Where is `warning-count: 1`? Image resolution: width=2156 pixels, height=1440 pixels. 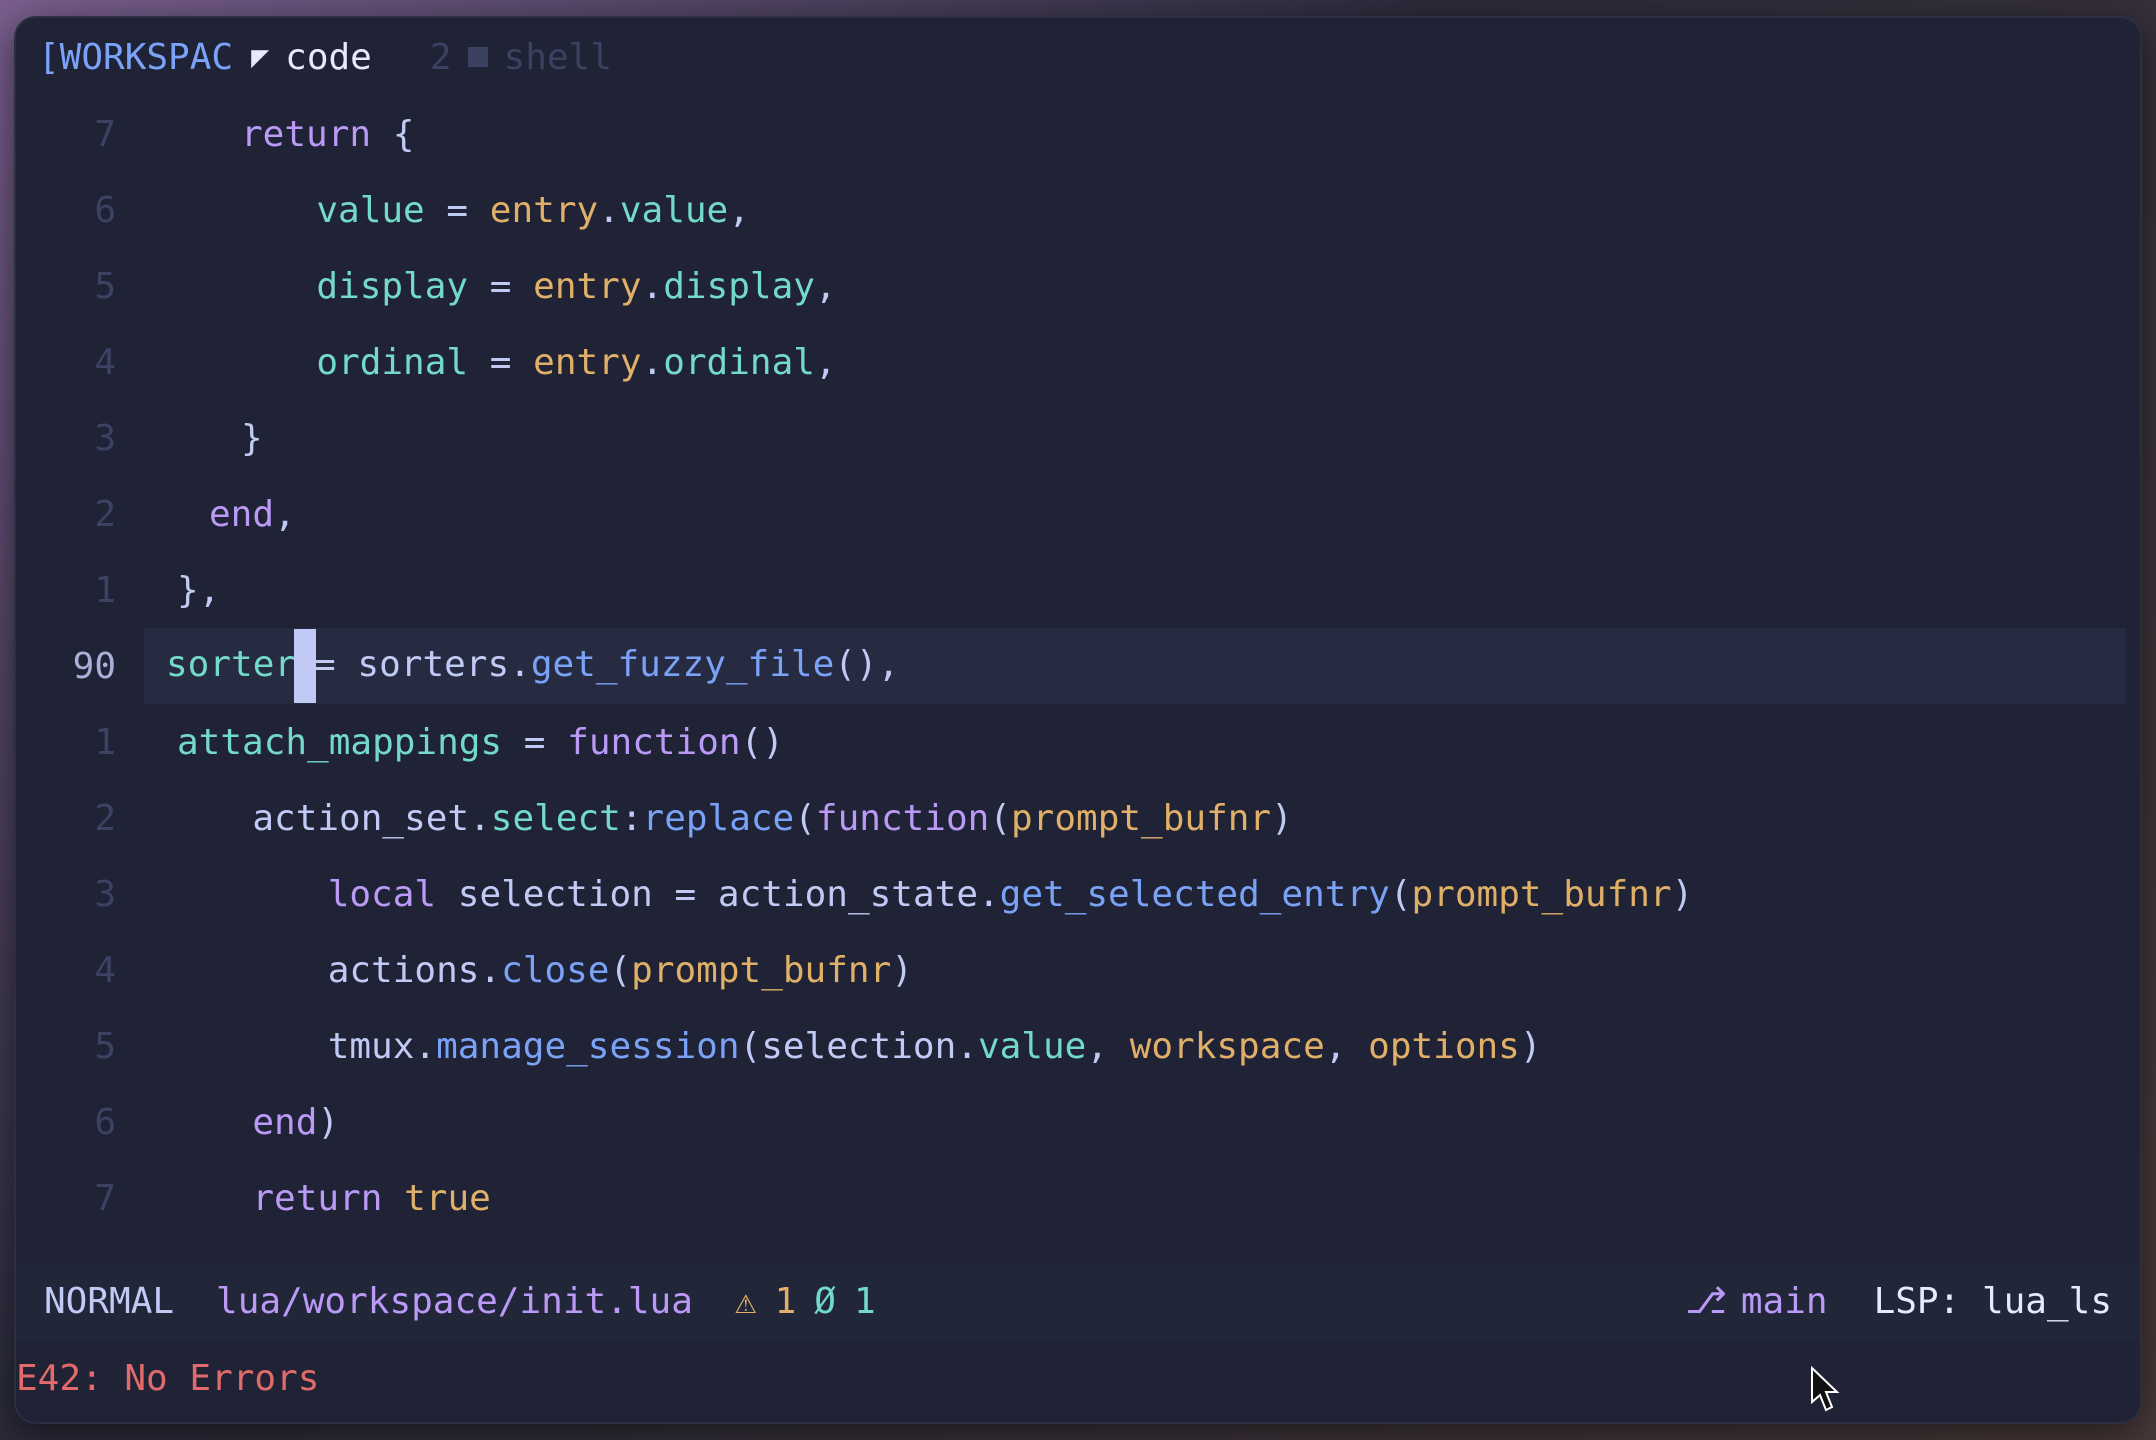 warning-count: 1 is located at coordinates (785, 1301).